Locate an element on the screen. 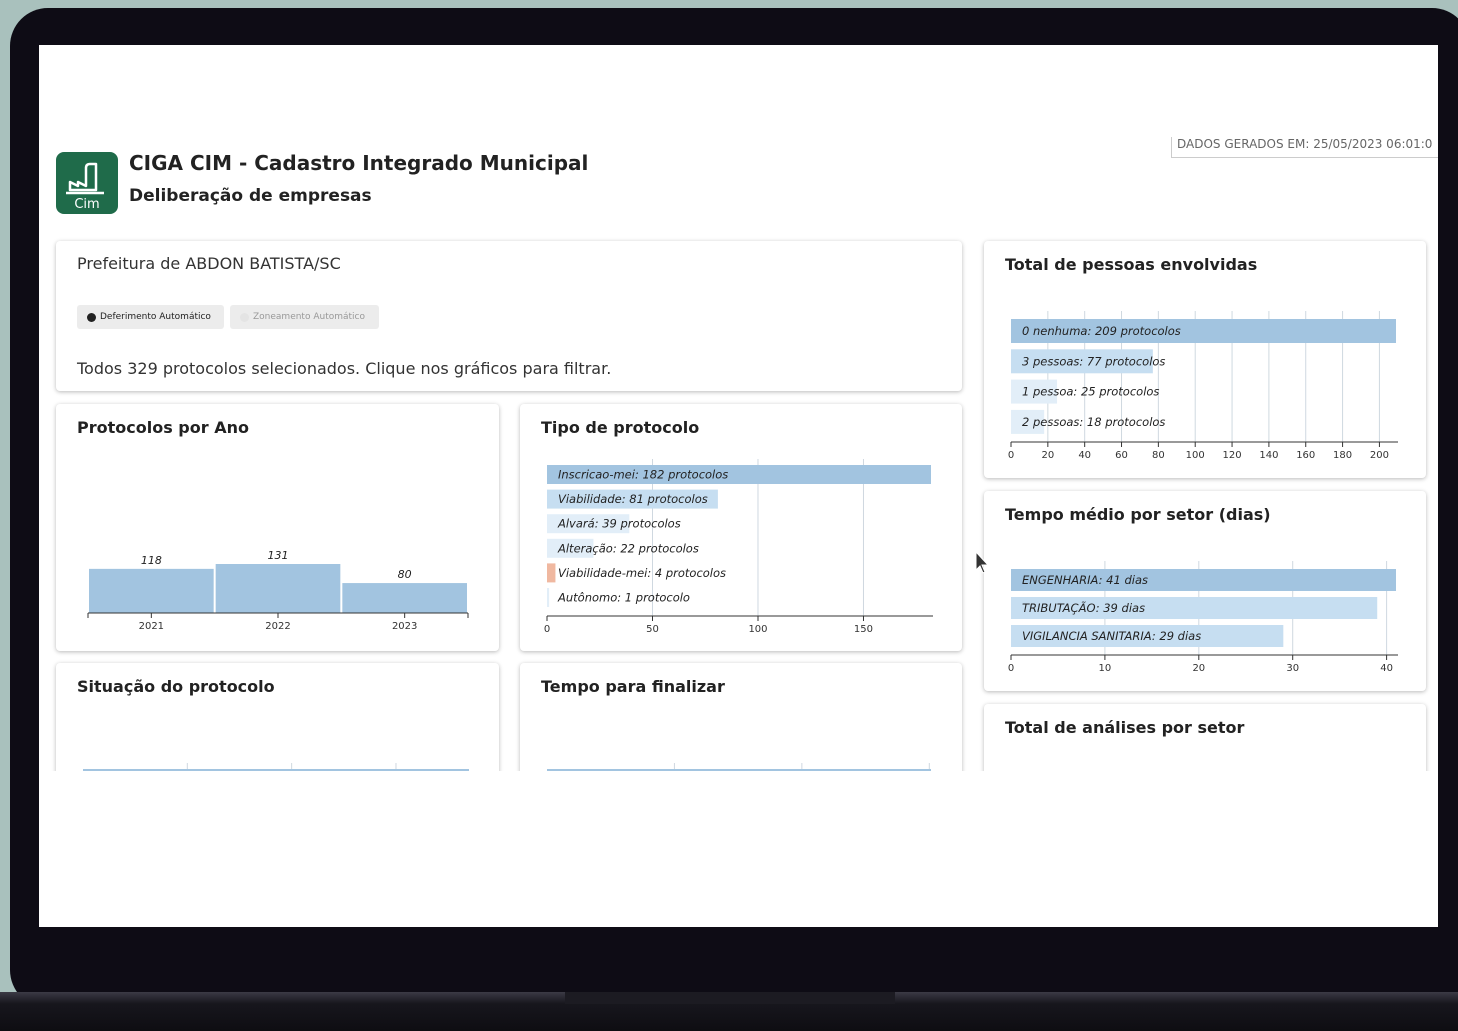  x-tick-label: 2022 is located at coordinates (277, 626).